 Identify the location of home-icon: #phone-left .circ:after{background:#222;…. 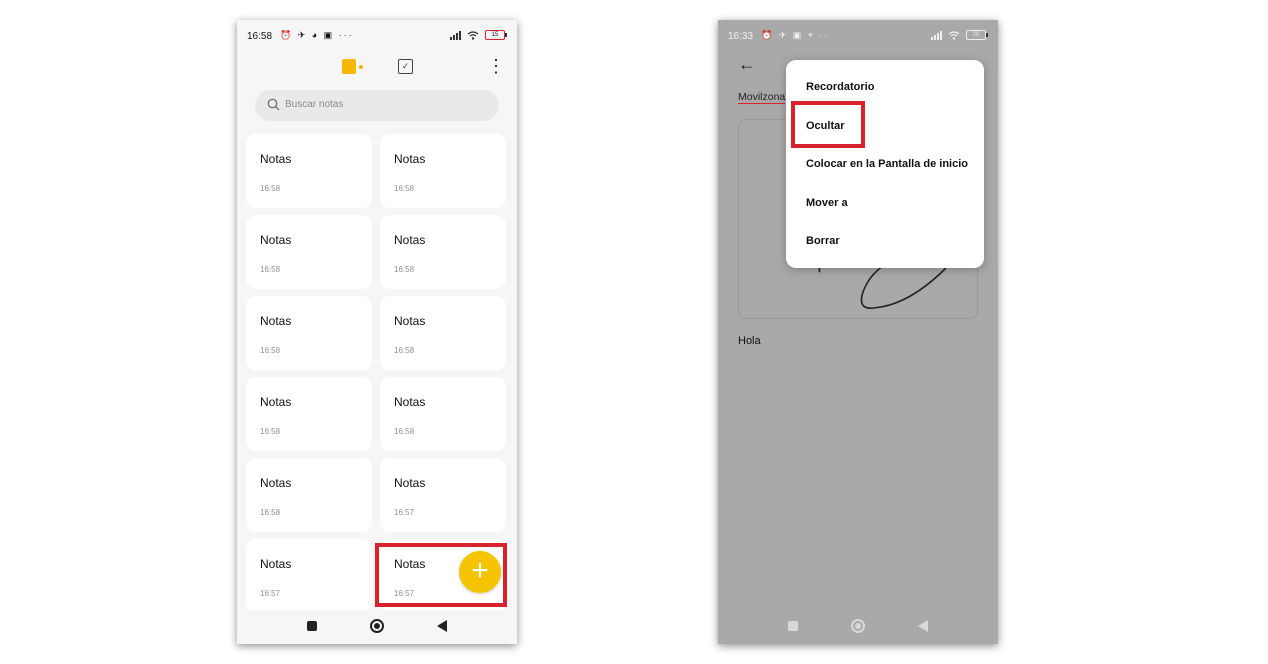
(377, 626).